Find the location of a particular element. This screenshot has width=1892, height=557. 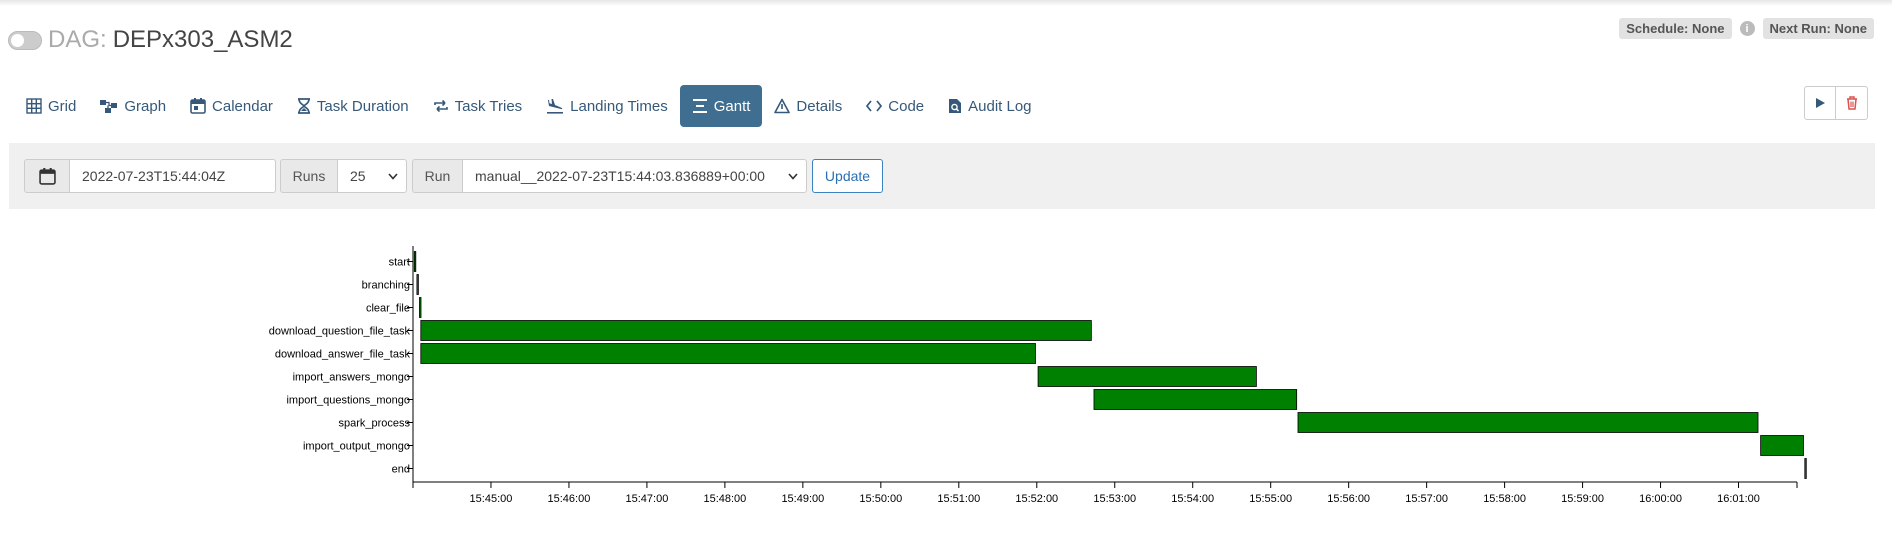

tab-calendar: Calendar is located at coordinates (231, 106).